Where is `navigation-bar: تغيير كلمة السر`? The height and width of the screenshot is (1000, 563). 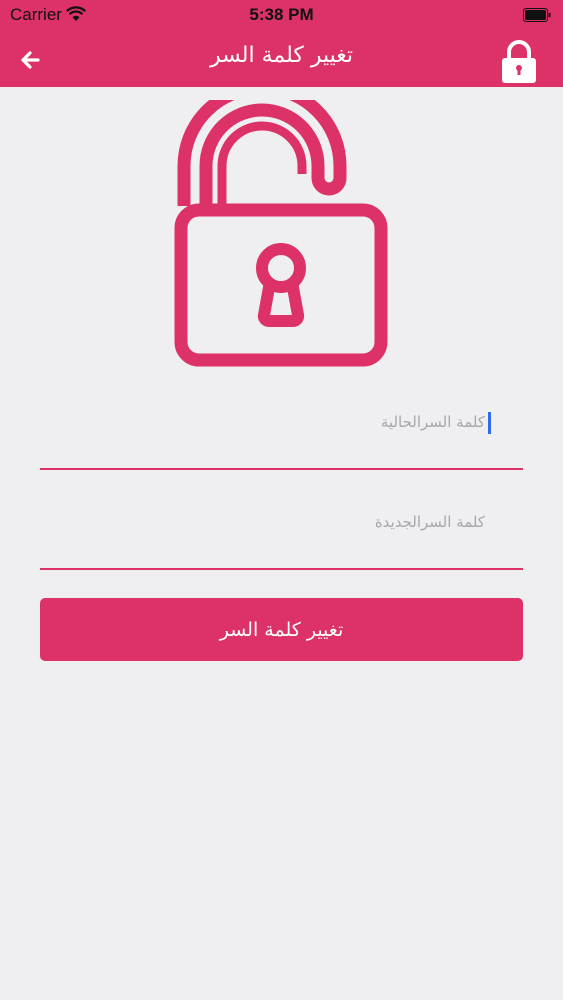 navigation-bar: تغيير كلمة السر is located at coordinates (281, 59).